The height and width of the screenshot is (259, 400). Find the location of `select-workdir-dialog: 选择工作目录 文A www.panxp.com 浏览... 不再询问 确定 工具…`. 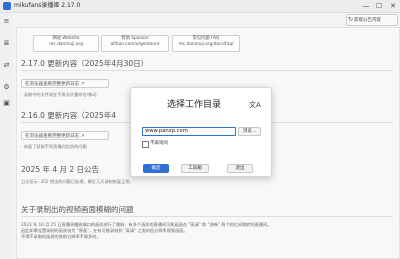

select-workdir-dialog: 选择工作目录 文A www.panxp.com 浏览... 不再询问 确定 工具… is located at coordinates (201, 132).